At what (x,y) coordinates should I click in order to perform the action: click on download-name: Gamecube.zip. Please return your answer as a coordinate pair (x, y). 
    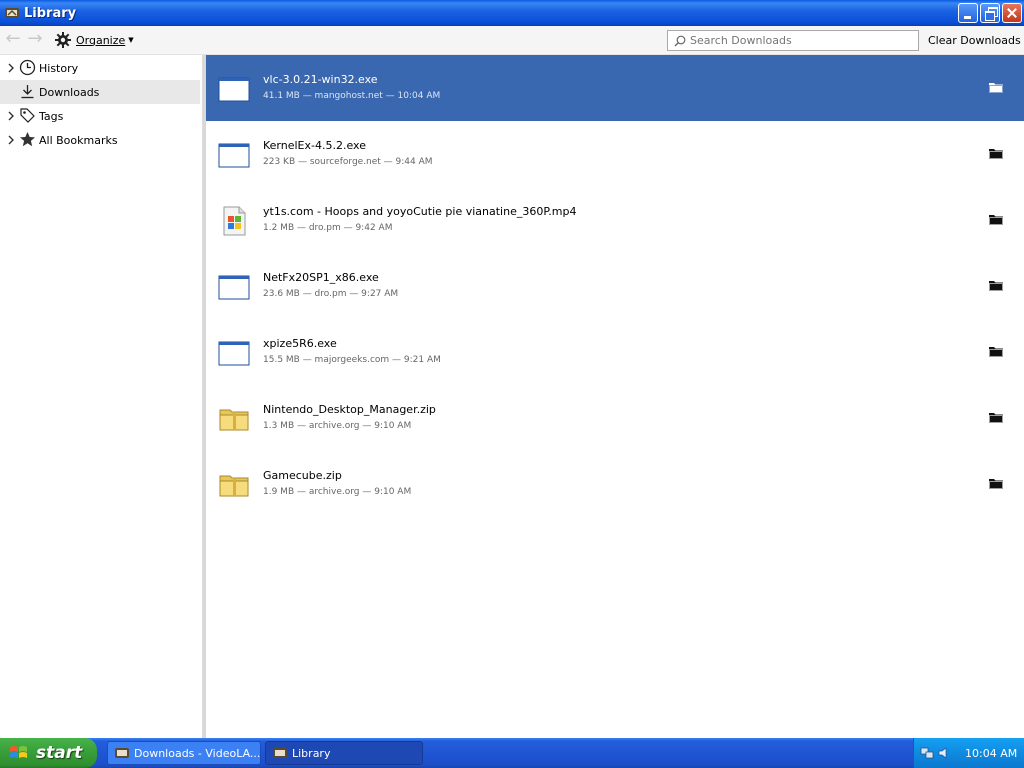
    Looking at the image, I should click on (302, 475).